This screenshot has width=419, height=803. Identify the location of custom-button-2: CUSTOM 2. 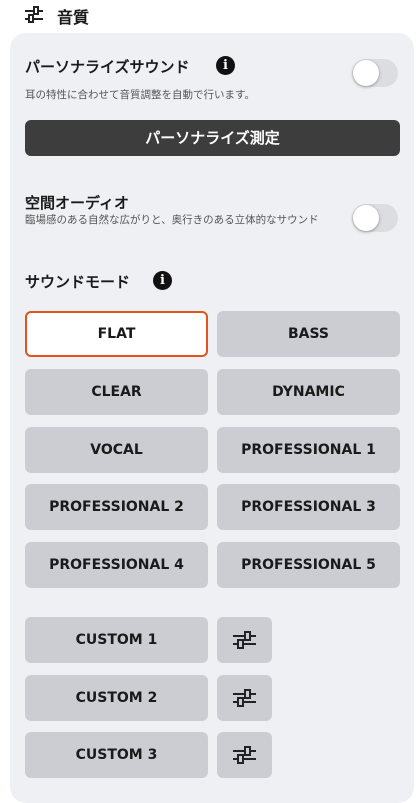
(116, 698).